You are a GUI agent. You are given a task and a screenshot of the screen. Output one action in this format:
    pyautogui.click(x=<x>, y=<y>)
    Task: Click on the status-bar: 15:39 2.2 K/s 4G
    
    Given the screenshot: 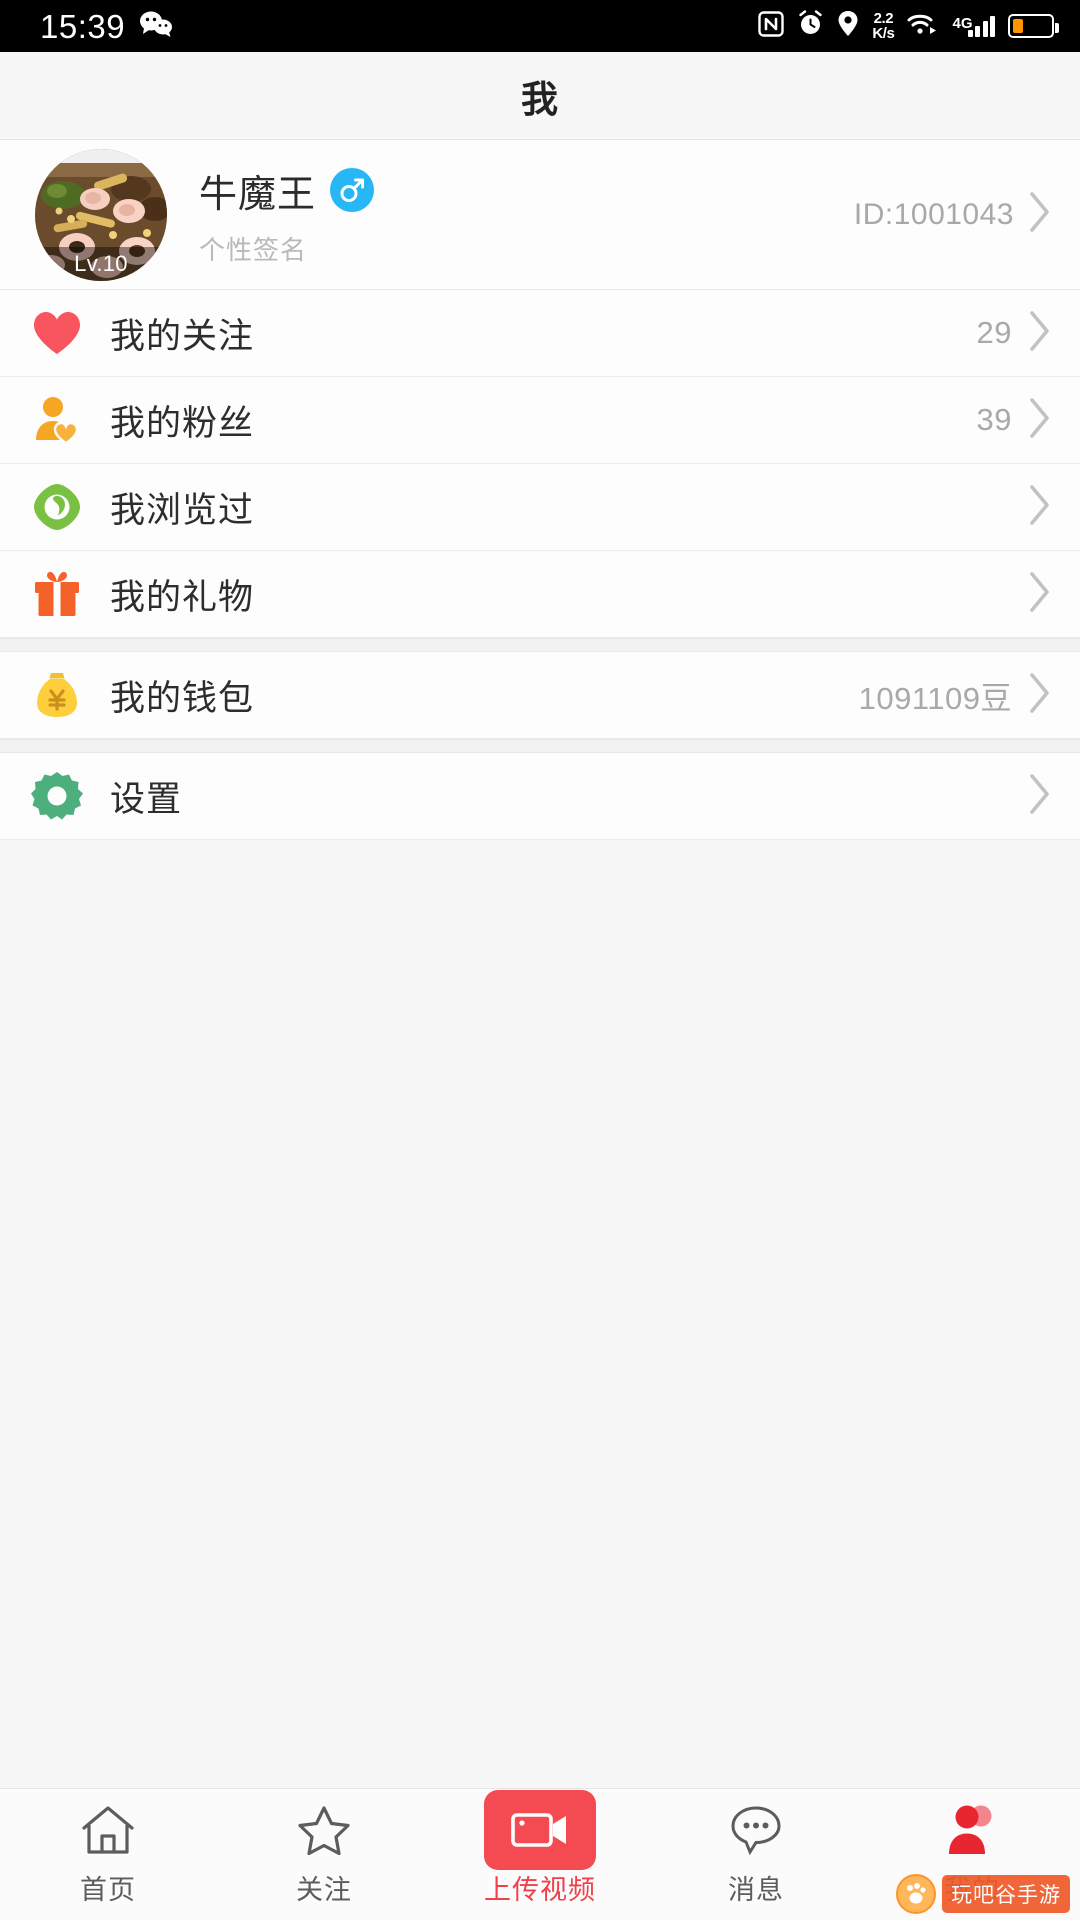 What is the action you would take?
    pyautogui.click(x=540, y=26)
    